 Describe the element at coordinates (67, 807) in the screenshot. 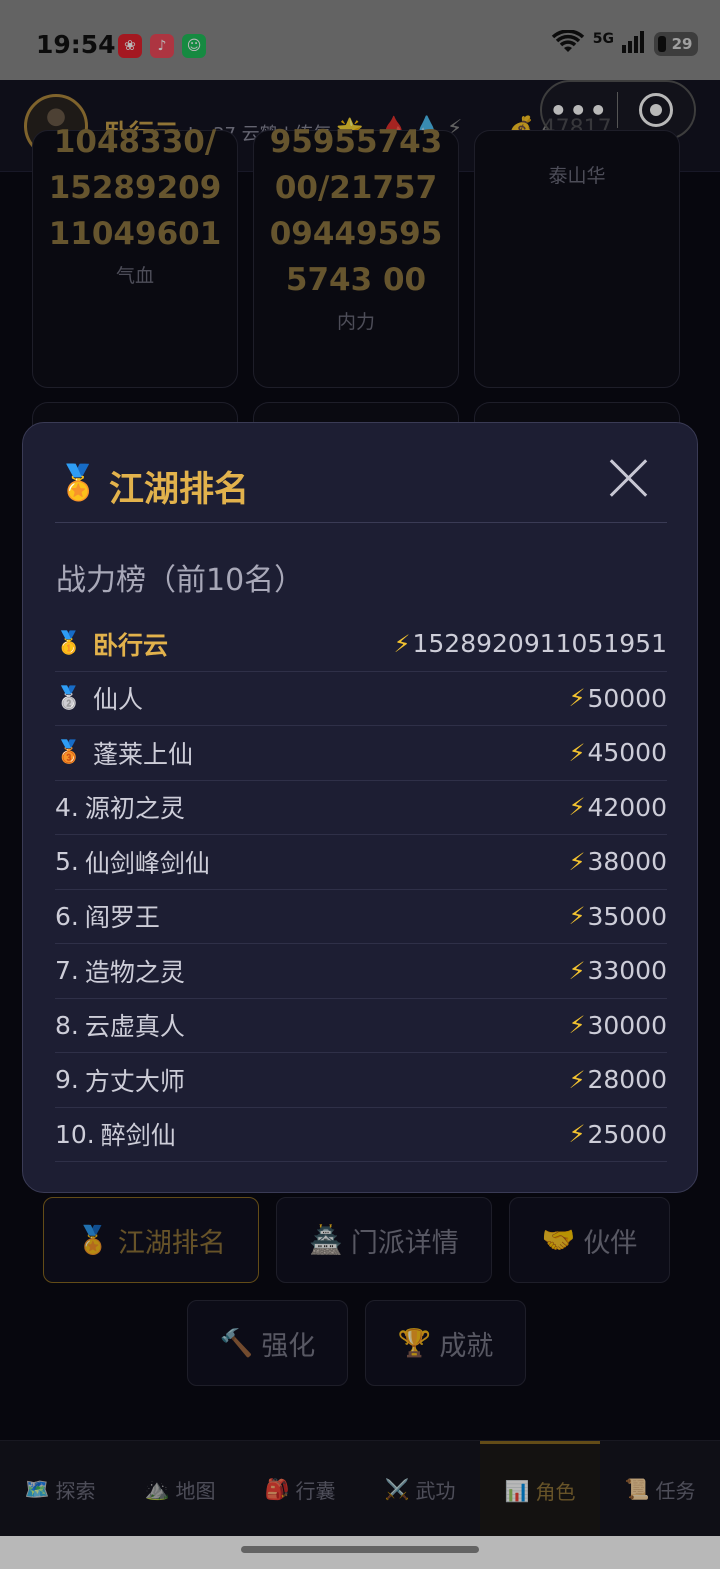

I see `rank-number: 4.` at that location.